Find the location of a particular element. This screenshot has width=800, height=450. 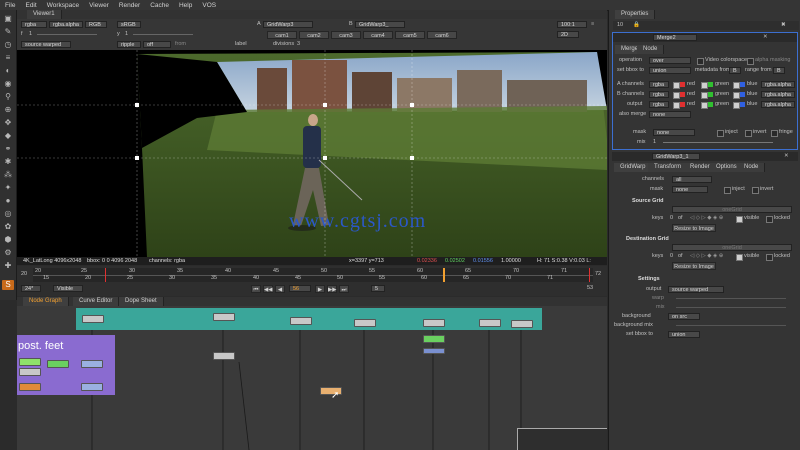

out-point-marker is located at coordinates (589, 275).